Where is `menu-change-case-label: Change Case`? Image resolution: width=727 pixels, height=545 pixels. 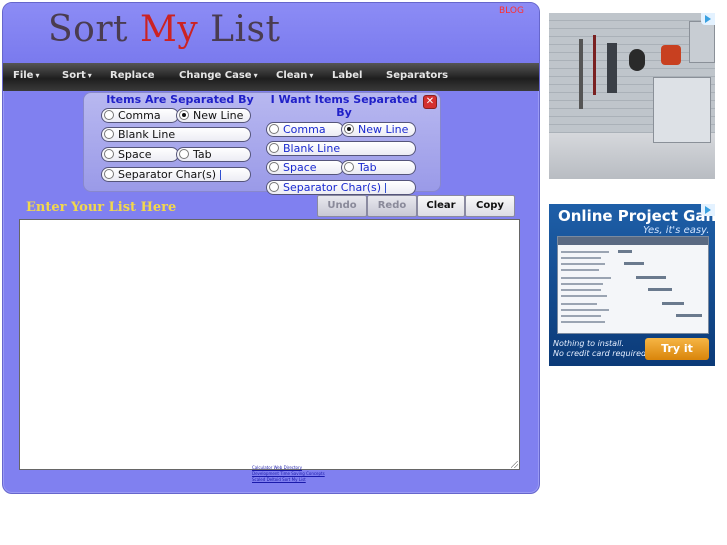
menu-change-case-label: Change Case is located at coordinates (215, 75).